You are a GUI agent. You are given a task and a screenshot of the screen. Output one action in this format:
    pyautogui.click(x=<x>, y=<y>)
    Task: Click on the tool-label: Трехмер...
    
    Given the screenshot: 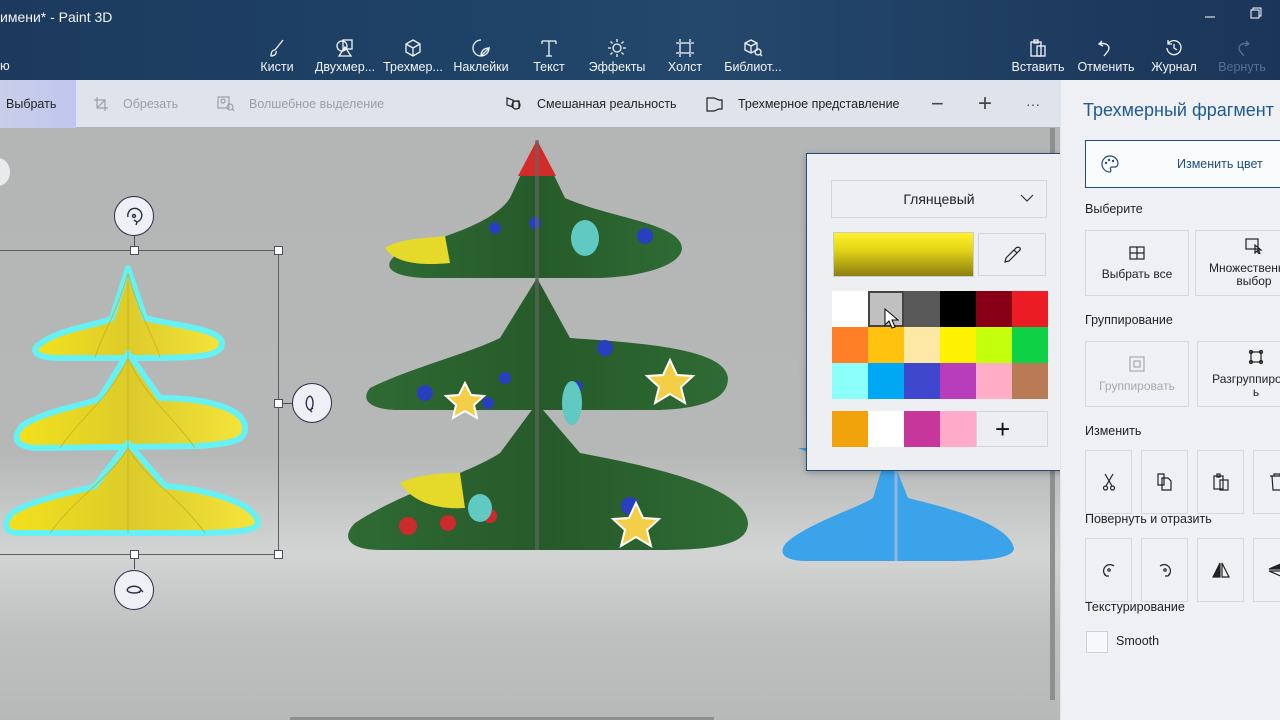 What is the action you would take?
    pyautogui.click(x=413, y=67)
    